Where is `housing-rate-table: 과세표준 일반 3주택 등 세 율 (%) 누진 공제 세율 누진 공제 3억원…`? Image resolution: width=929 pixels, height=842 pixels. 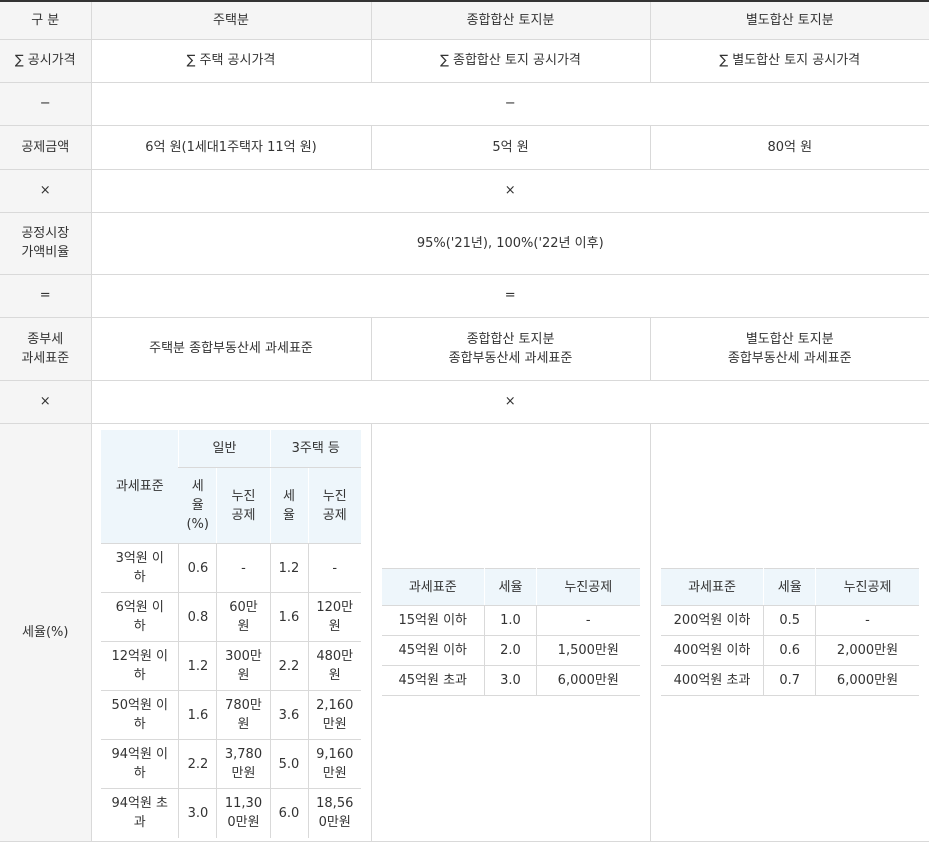 housing-rate-table: 과세표준 일반 3주택 등 세 율 (%) 누진 공제 세율 누진 공제 3억원… is located at coordinates (231, 633).